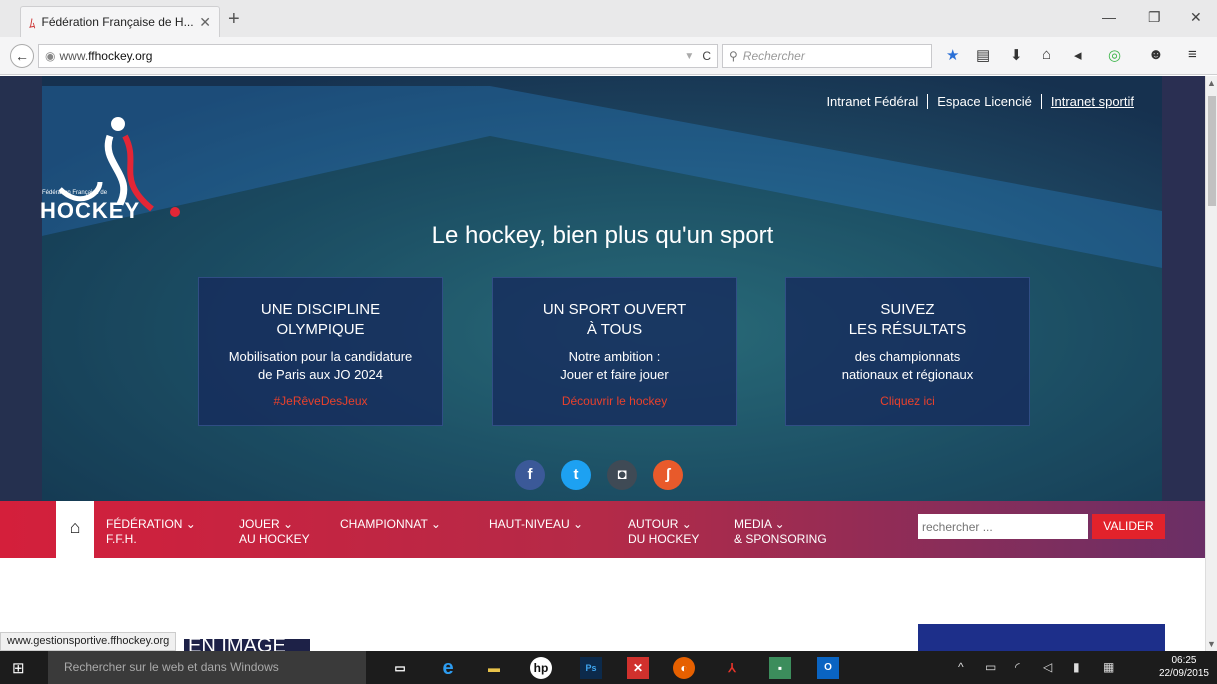 This screenshot has height=684, width=1217. What do you see at coordinates (1156, 54) in the screenshot?
I see `chat-icon: ☻` at bounding box center [1156, 54].